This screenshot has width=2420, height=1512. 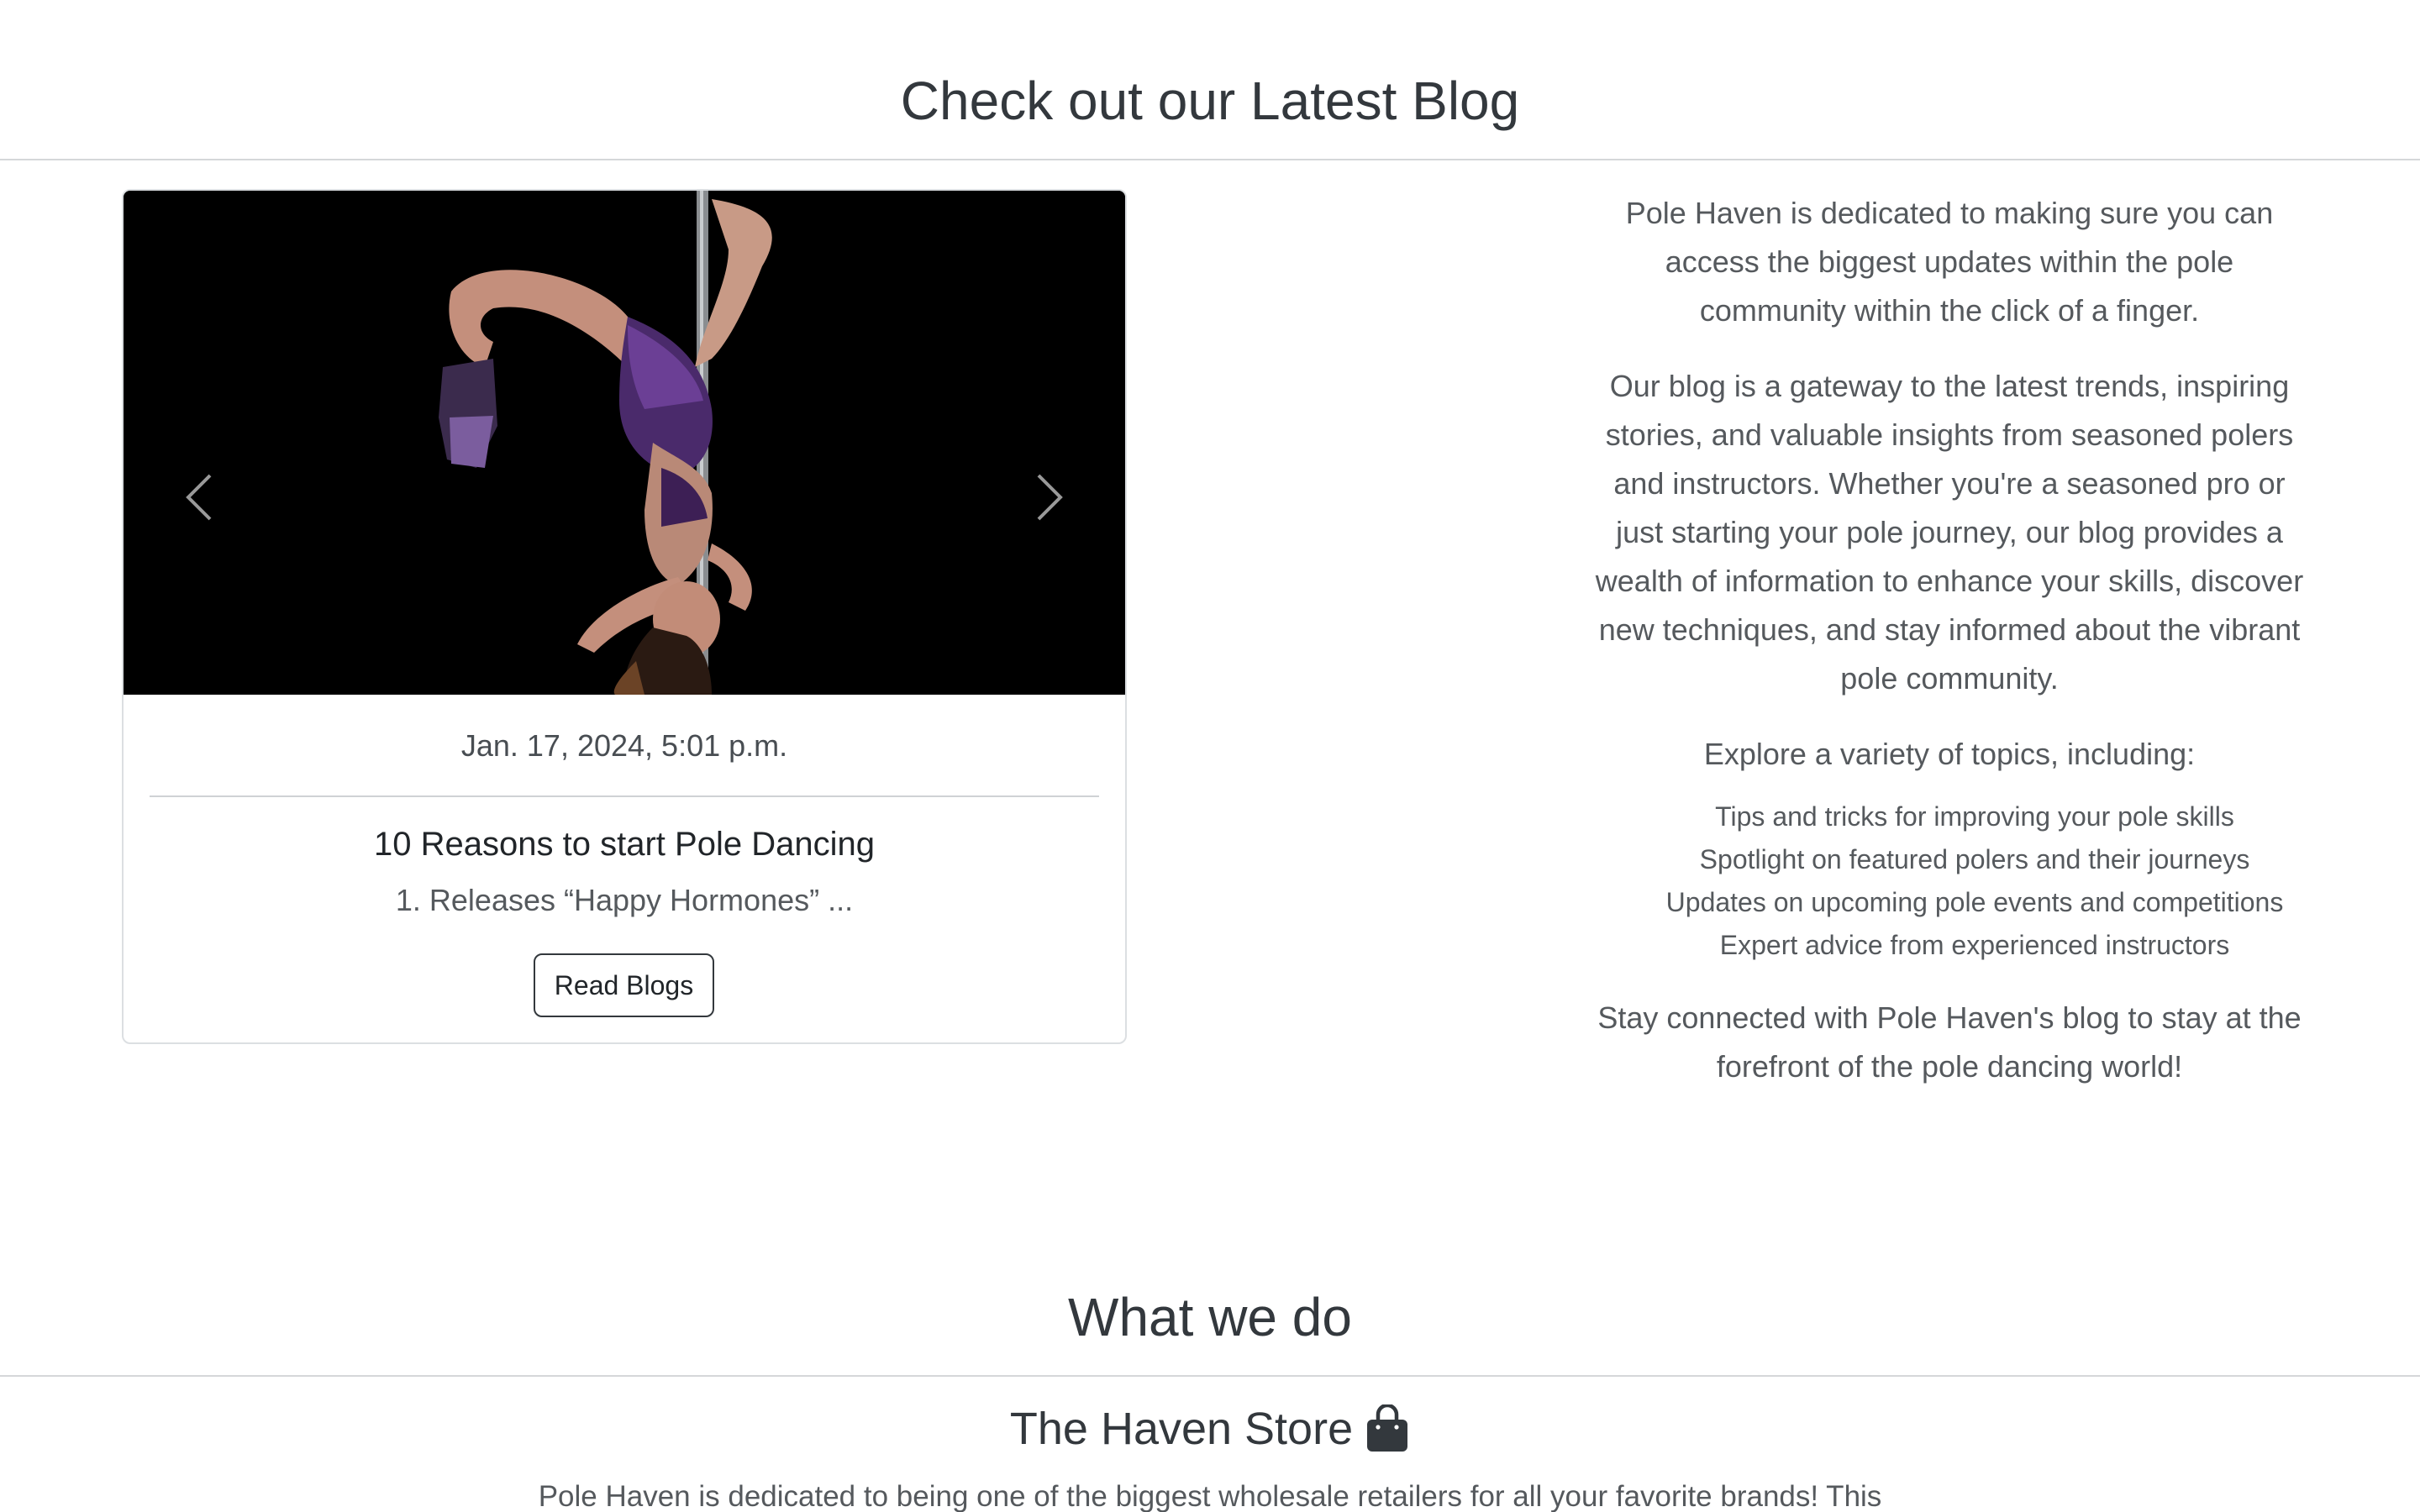 What do you see at coordinates (1949, 754) in the screenshot?
I see `topics-intro-text: Explore a variety of topics, including:` at bounding box center [1949, 754].